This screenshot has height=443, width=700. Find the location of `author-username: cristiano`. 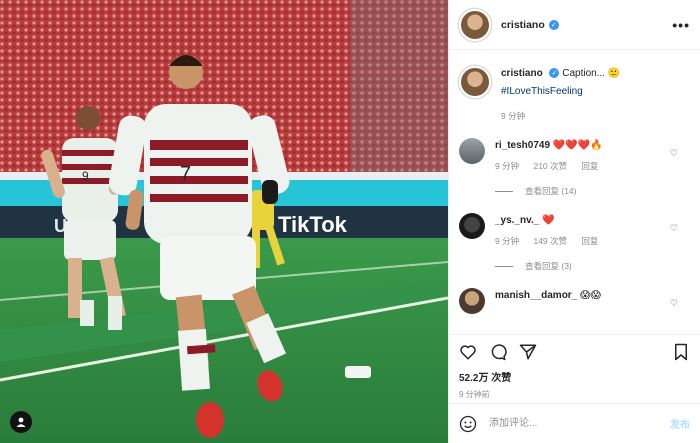

author-username: cristiano is located at coordinates (523, 25).